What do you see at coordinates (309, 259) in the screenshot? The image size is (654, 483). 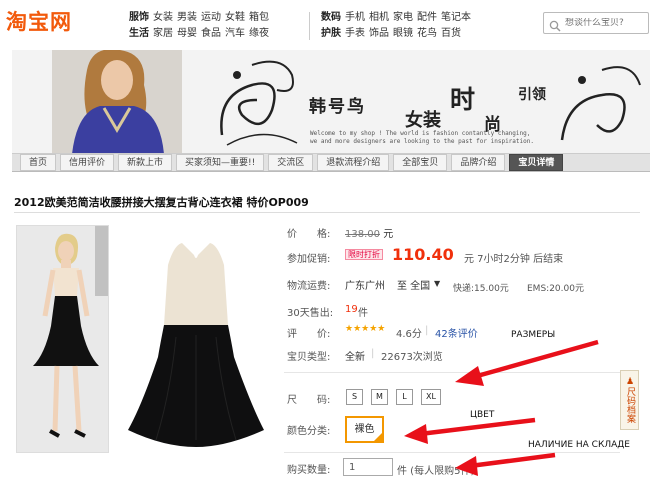 I see `promo-label: 参加促销:` at bounding box center [309, 259].